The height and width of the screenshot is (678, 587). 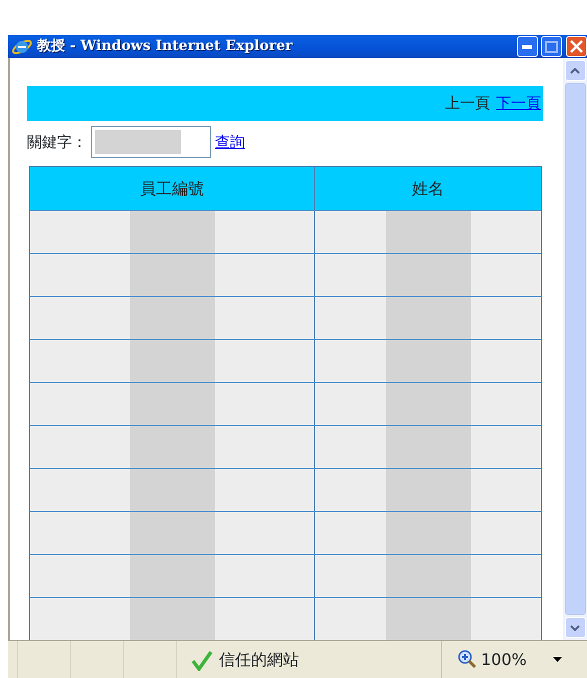 I want to click on close-button, so click(x=576, y=46).